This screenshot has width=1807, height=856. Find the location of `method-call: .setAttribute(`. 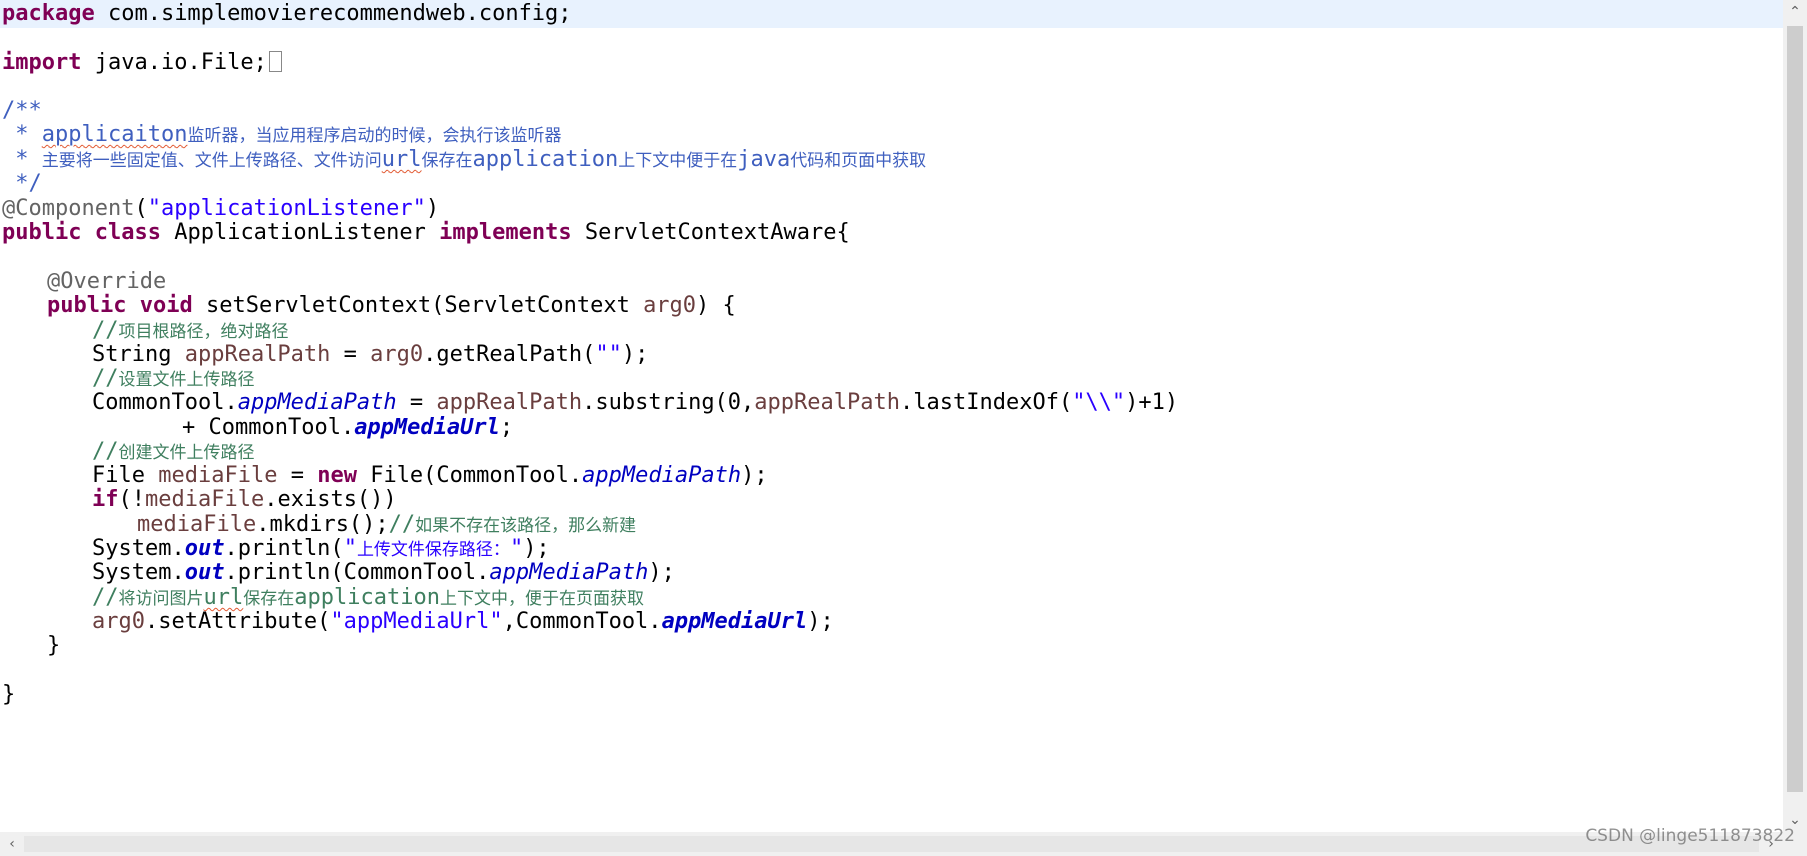

method-call: .setAttribute( is located at coordinates (237, 621).